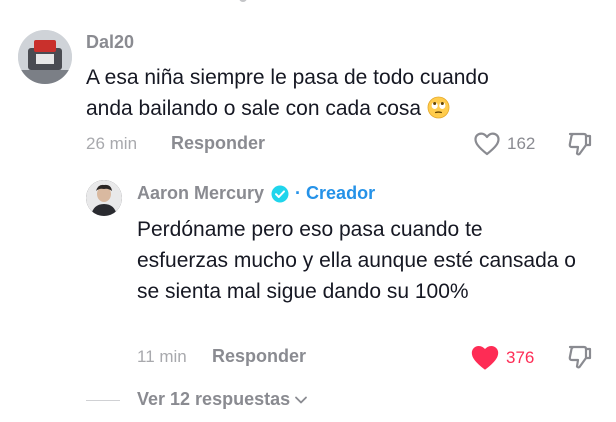 The height and width of the screenshot is (422, 616). What do you see at coordinates (214, 399) in the screenshot?
I see `view-replies-label: Ver 12 respuestas` at bounding box center [214, 399].